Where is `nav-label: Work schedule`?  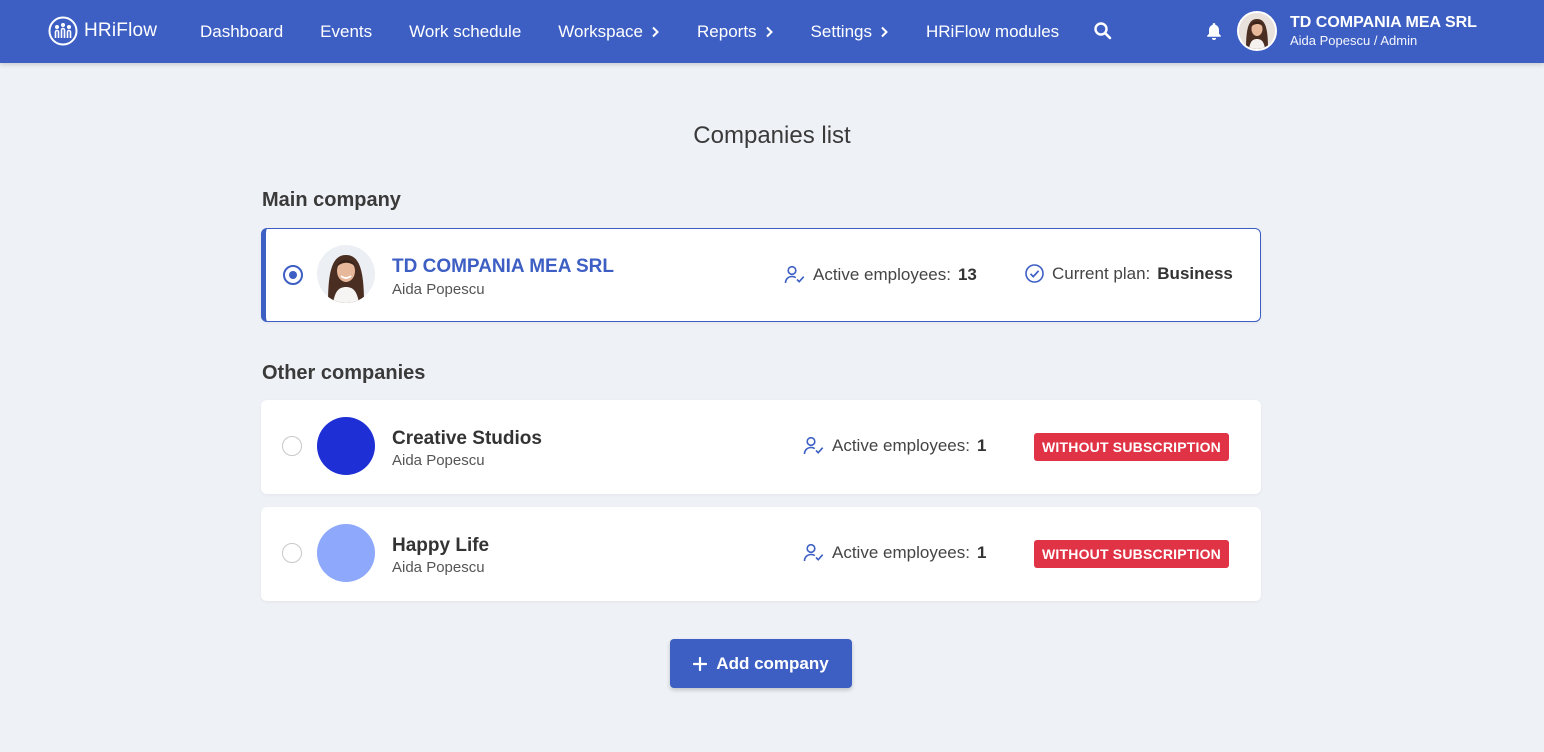 nav-label: Work schedule is located at coordinates (465, 31).